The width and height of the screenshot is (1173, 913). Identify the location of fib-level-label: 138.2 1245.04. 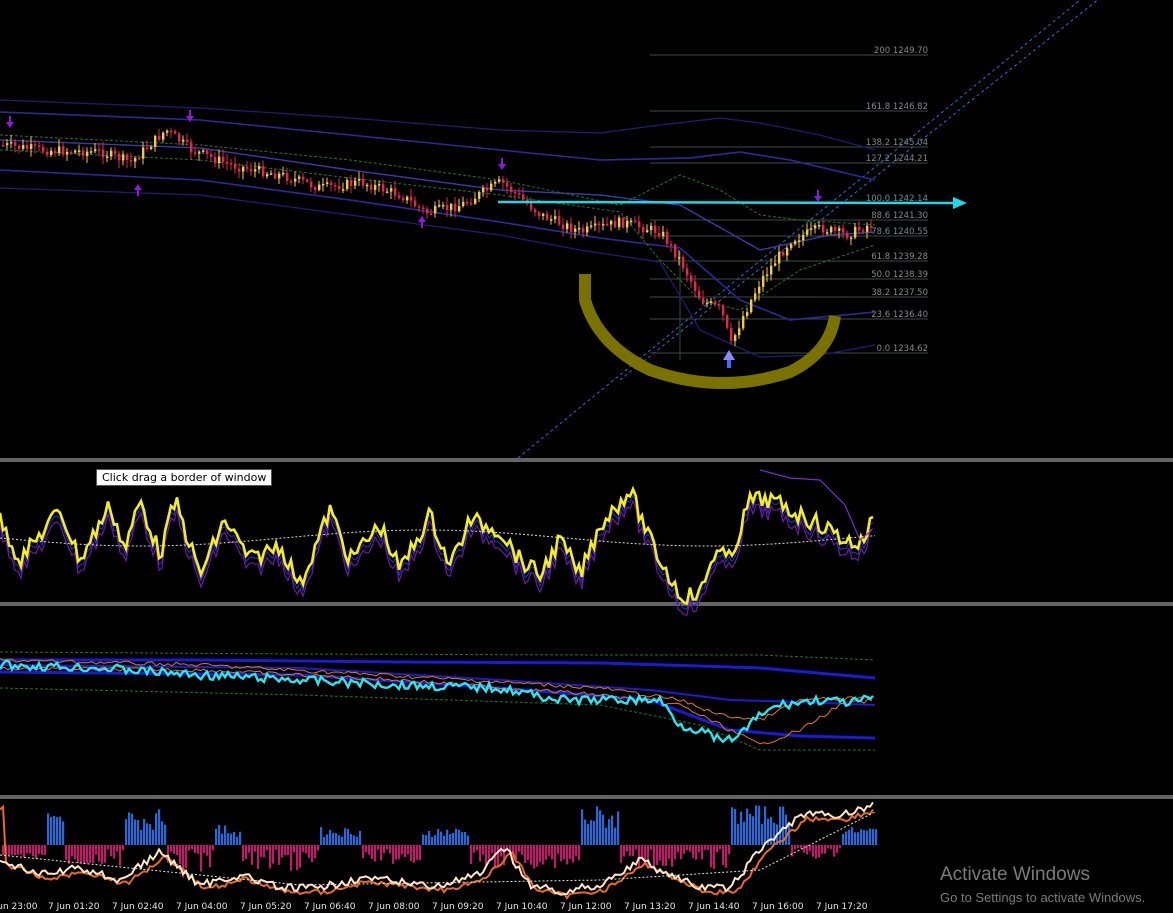
(897, 143).